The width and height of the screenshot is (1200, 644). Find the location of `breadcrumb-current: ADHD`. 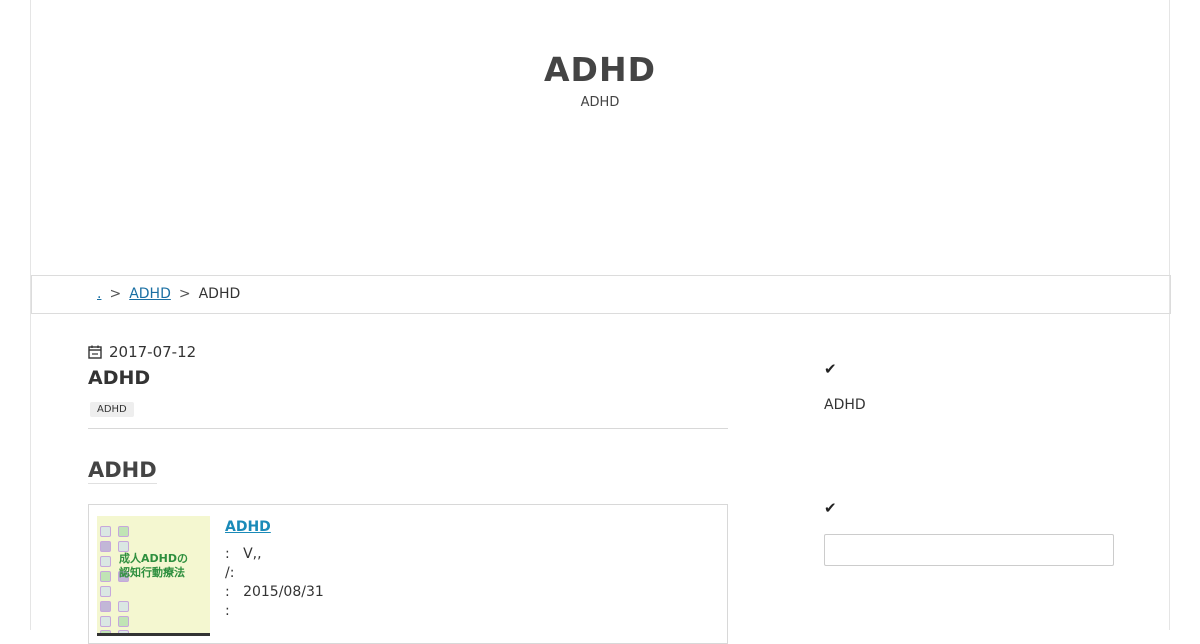

breadcrumb-current: ADHD is located at coordinates (219, 294).